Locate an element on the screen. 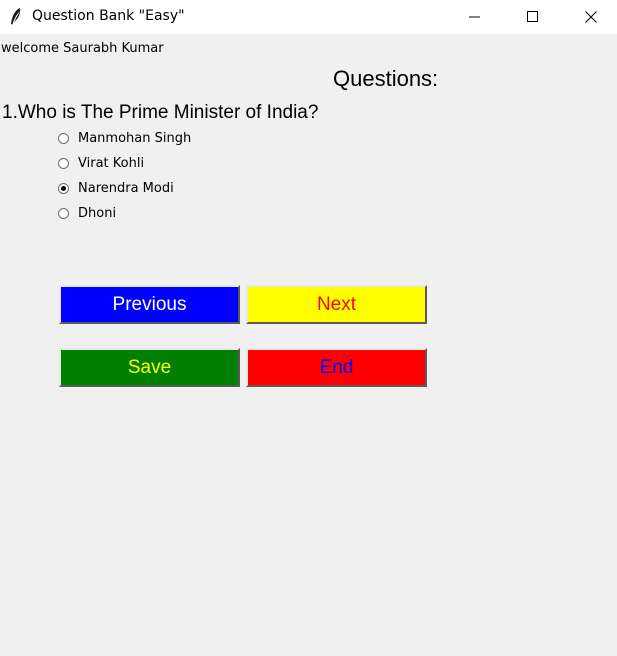 This screenshot has height=656, width=617. option-dhoni: Dhoni is located at coordinates (87, 213).